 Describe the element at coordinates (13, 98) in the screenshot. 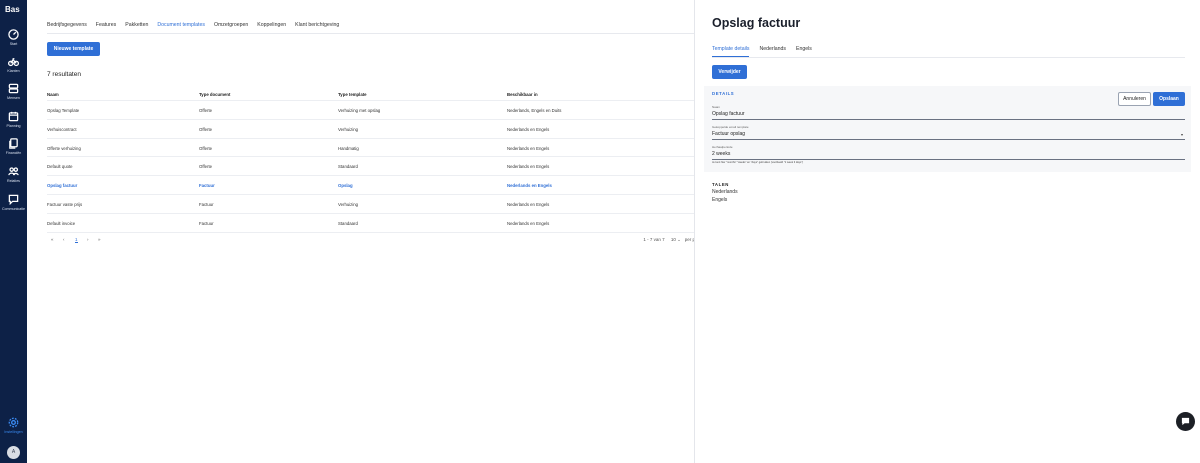

I see `sidebar-item-label: Mensen` at that location.